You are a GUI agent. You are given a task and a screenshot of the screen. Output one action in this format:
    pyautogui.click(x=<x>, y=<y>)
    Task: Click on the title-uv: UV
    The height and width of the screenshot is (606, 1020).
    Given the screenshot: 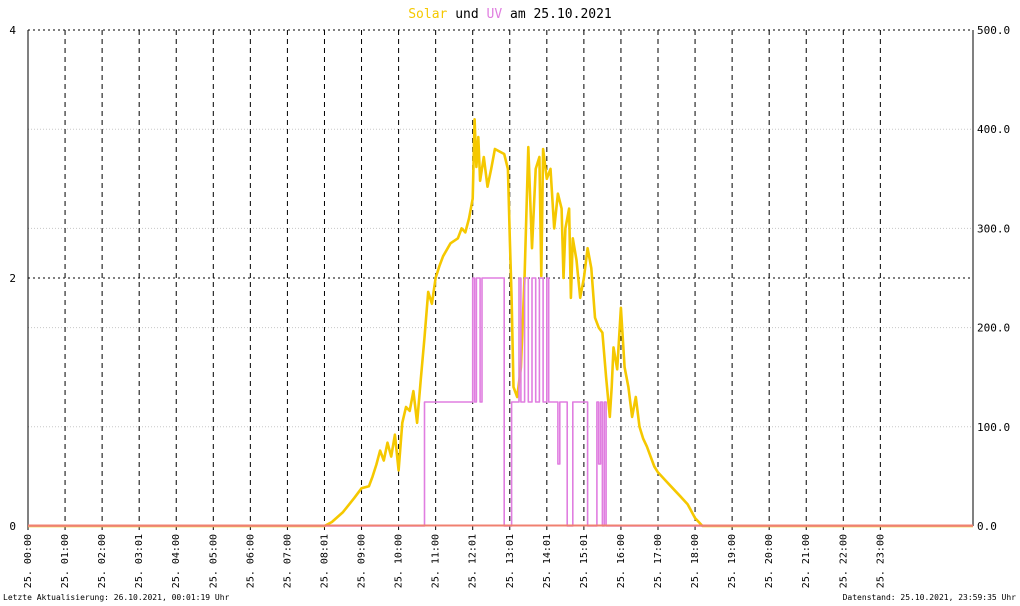 What is the action you would take?
    pyautogui.click(x=495, y=14)
    